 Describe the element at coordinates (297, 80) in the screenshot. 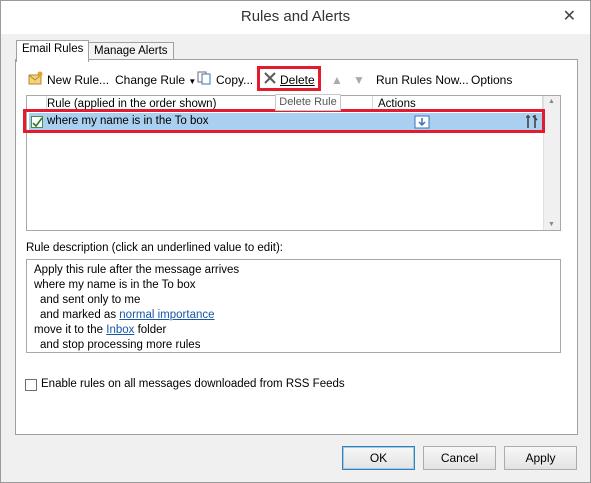

I see `delete-label: Delete` at that location.